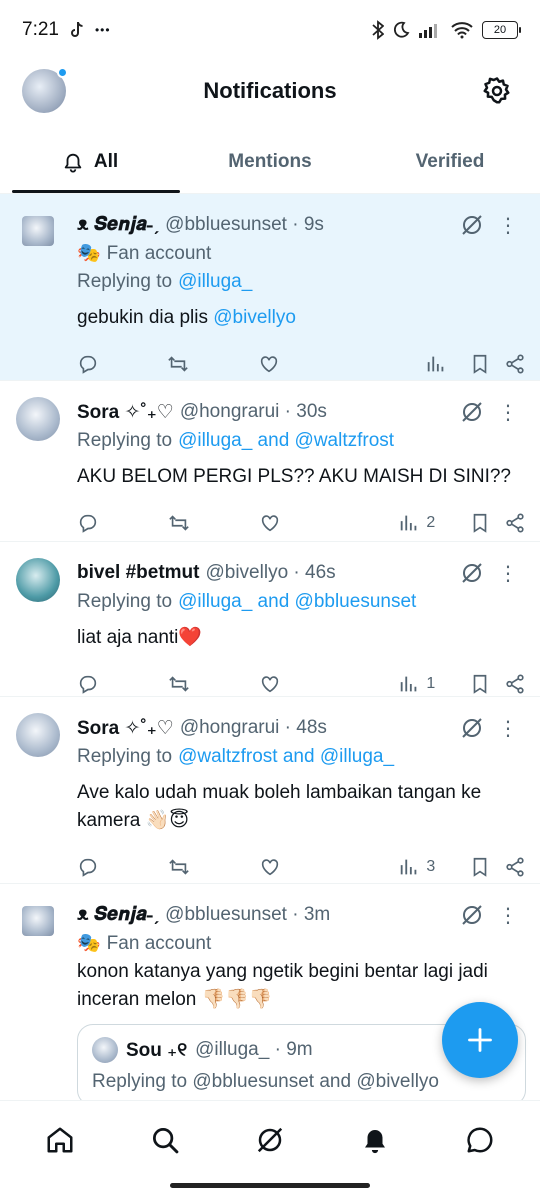  Describe the element at coordinates (270, 161) in the screenshot. I see `tab-mentions: Mentions` at that location.